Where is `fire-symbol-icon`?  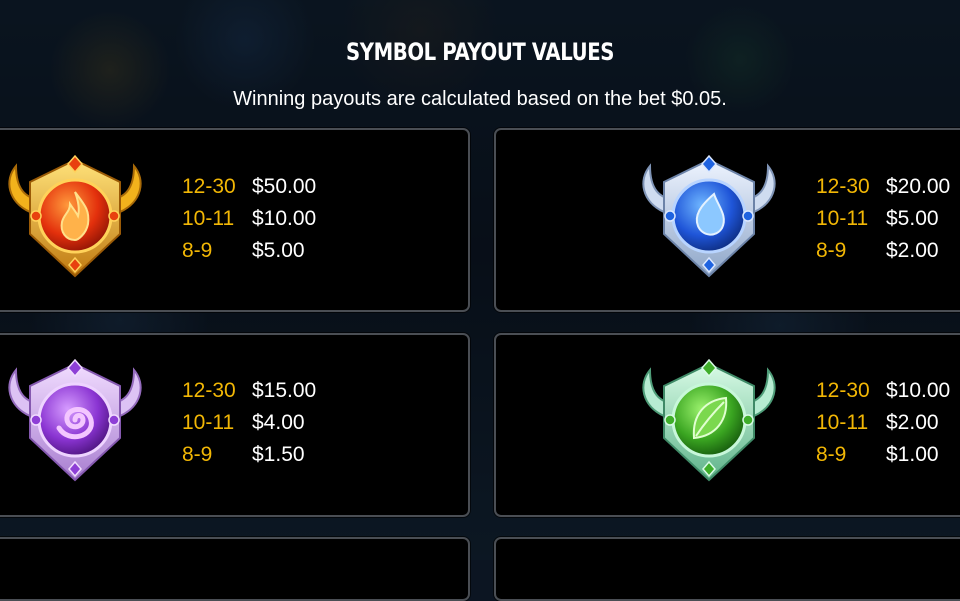 fire-symbol-icon is located at coordinates (75, 218).